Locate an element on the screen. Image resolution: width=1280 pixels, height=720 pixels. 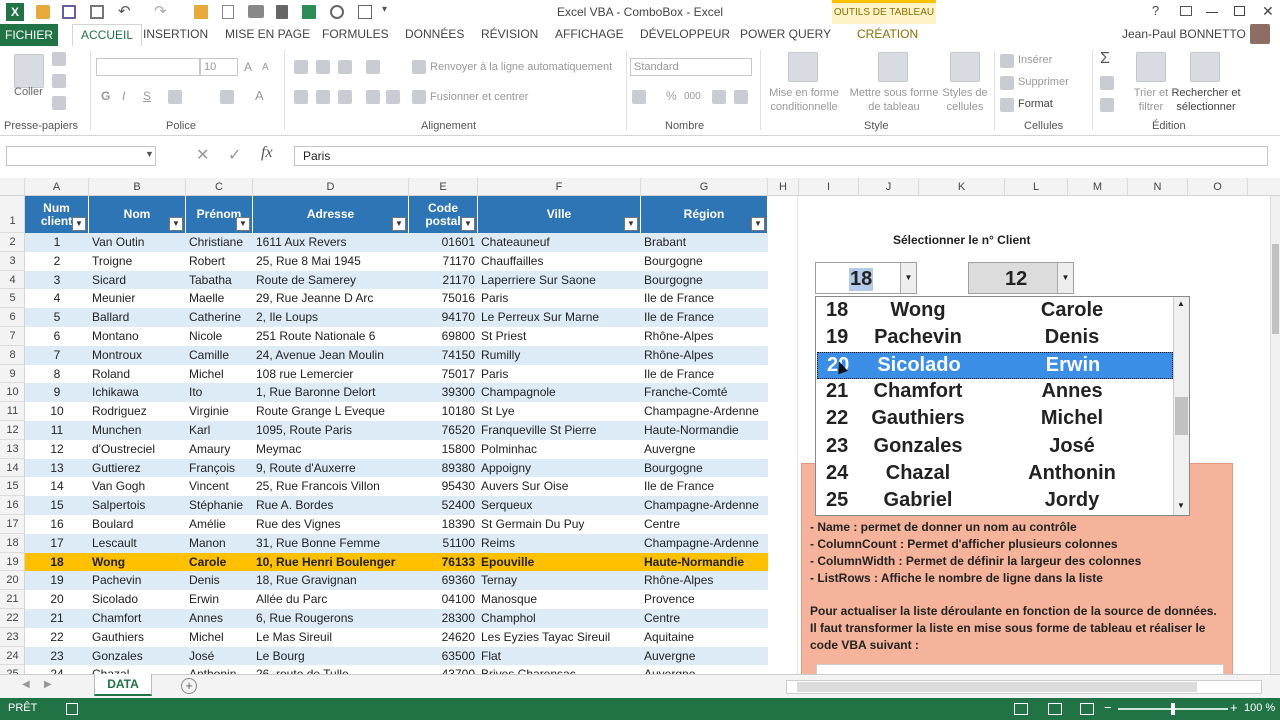
cell-adresse: 31, Rue Bonne Femme is located at coordinates (331, 543).